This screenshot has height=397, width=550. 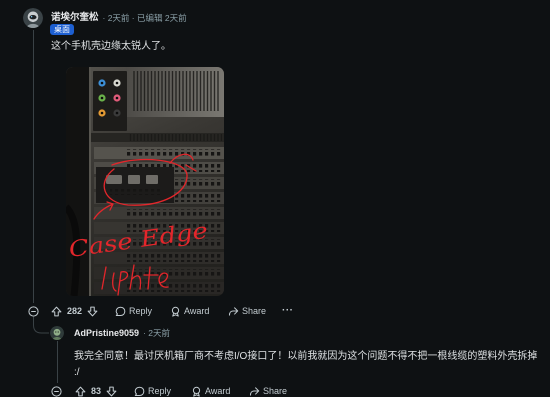 I want to click on reply-author: AdPristine9059, so click(x=106, y=333).